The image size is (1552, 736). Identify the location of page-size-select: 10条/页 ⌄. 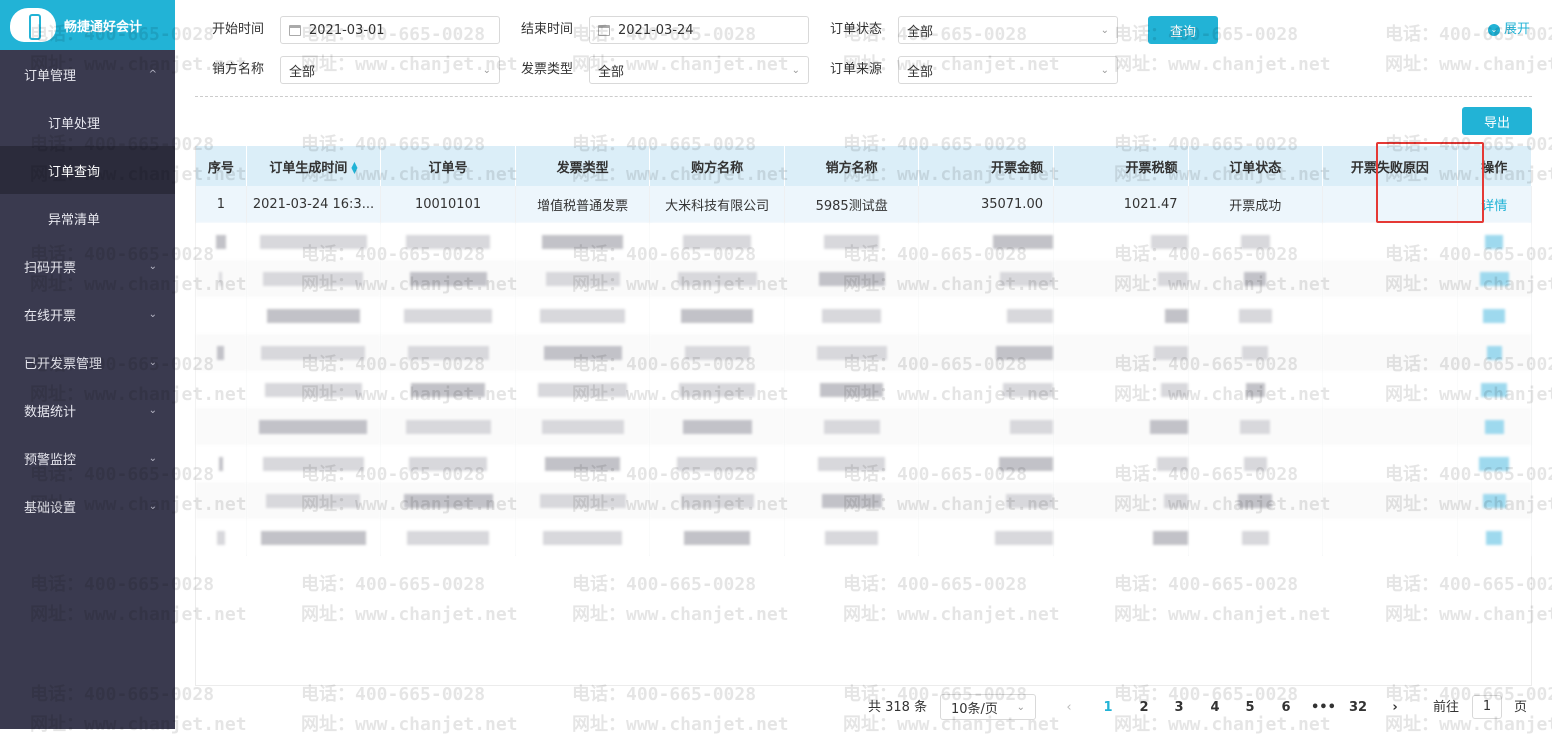
(988, 707).